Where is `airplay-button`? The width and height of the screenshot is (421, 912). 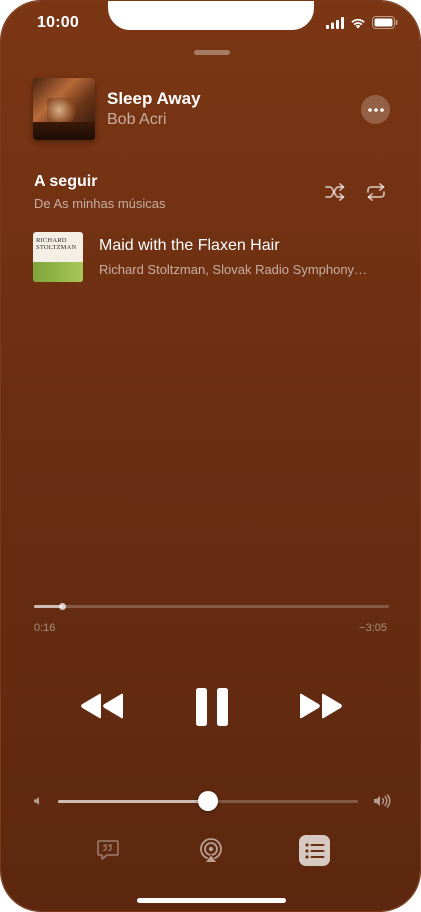 airplay-button is located at coordinates (211, 850).